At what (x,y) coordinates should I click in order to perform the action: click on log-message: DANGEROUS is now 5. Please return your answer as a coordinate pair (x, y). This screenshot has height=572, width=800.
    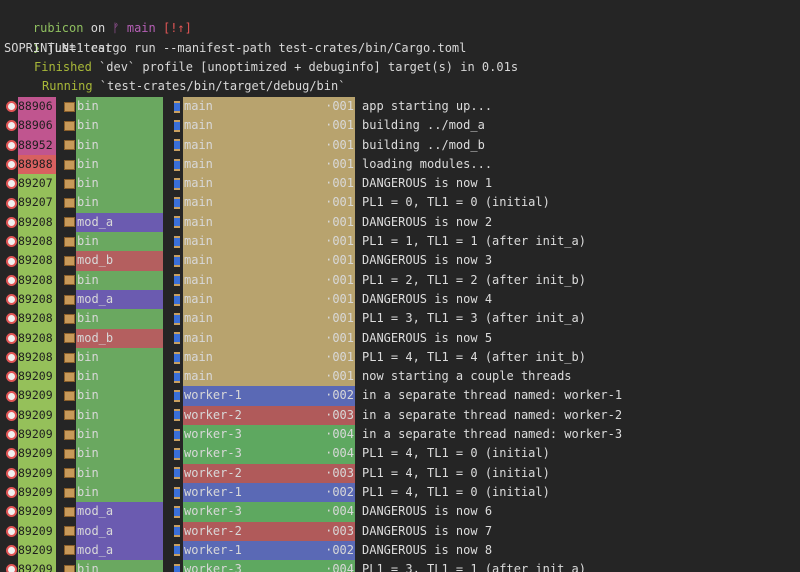
    Looking at the image, I should click on (427, 337).